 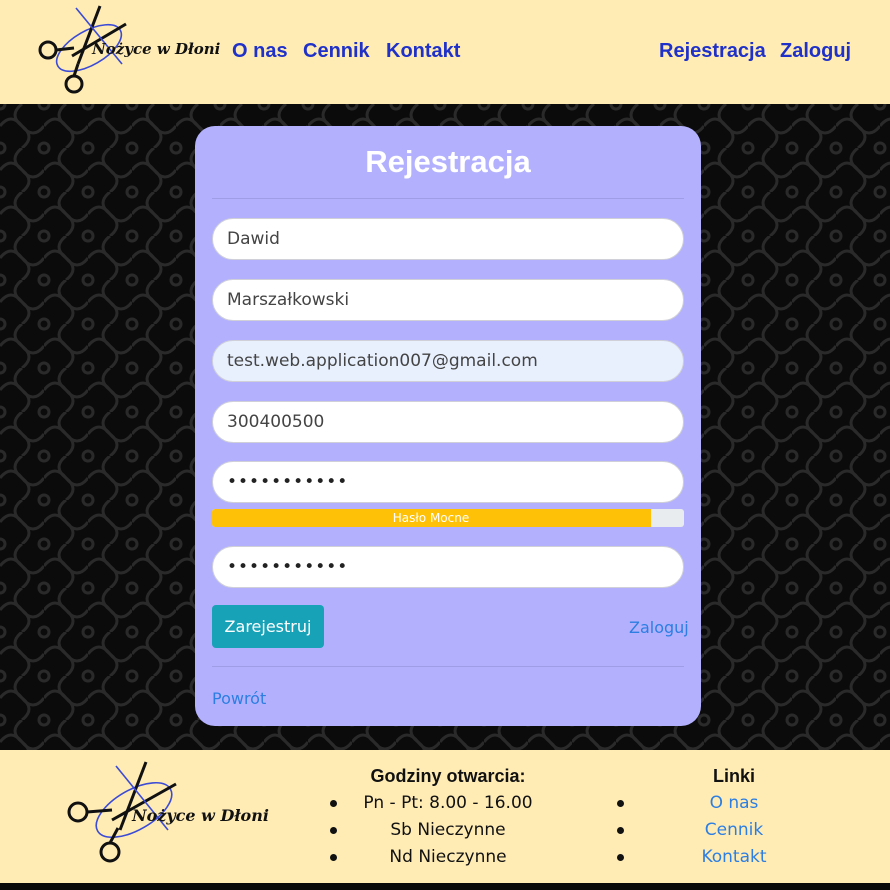 I want to click on footer-link-cennik: Cennik, so click(x=734, y=830).